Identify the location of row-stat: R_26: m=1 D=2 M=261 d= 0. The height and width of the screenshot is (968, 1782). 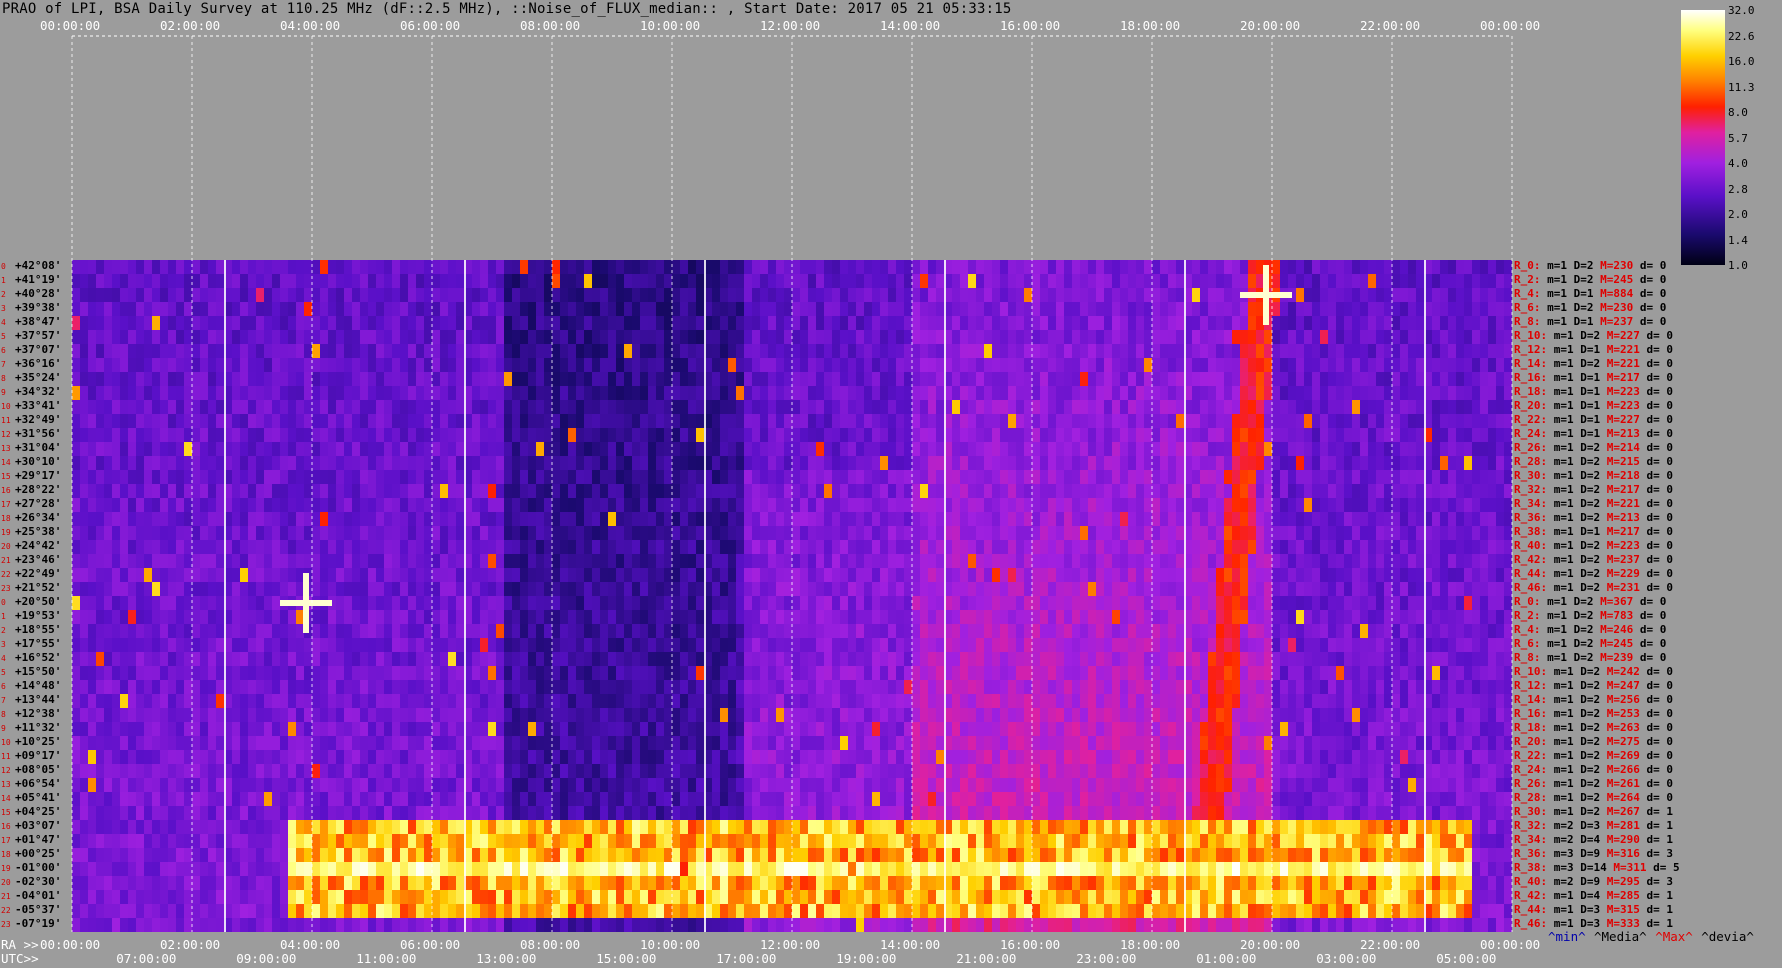
(1593, 783).